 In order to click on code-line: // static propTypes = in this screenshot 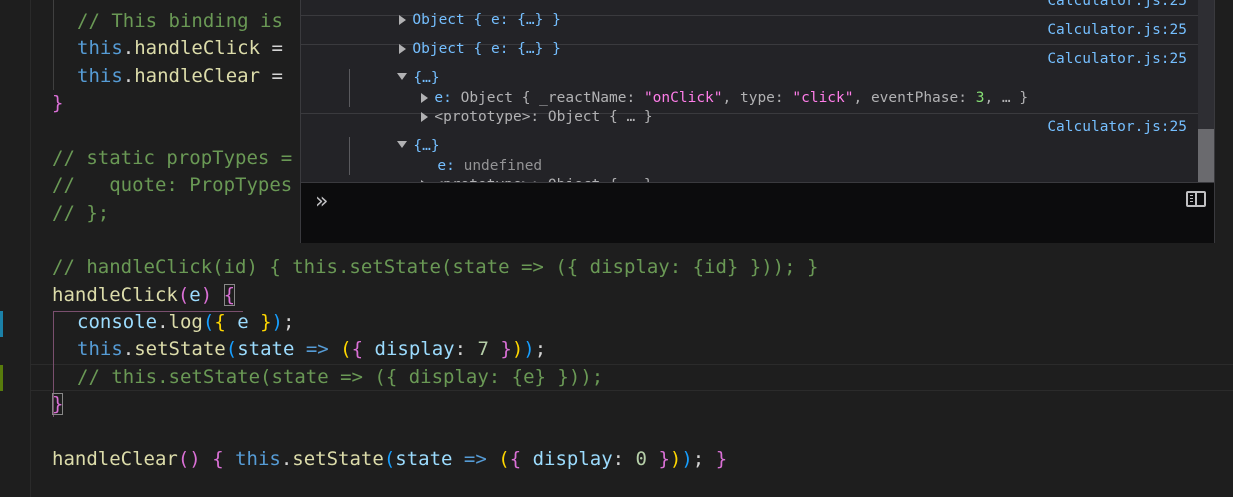, I will do `click(172, 158)`.